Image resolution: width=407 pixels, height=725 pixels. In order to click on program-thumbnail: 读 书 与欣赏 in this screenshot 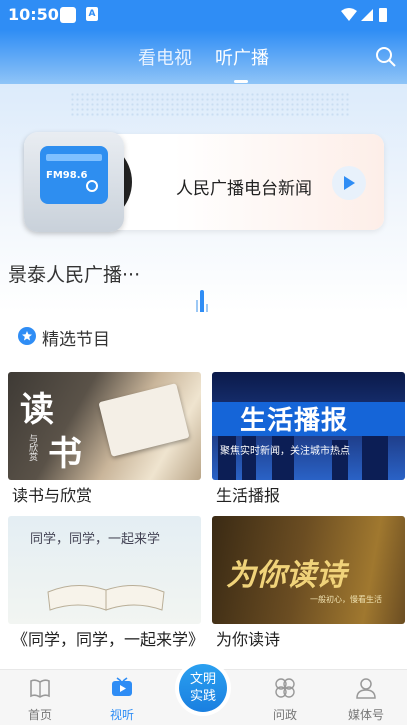, I will do `click(104, 426)`.